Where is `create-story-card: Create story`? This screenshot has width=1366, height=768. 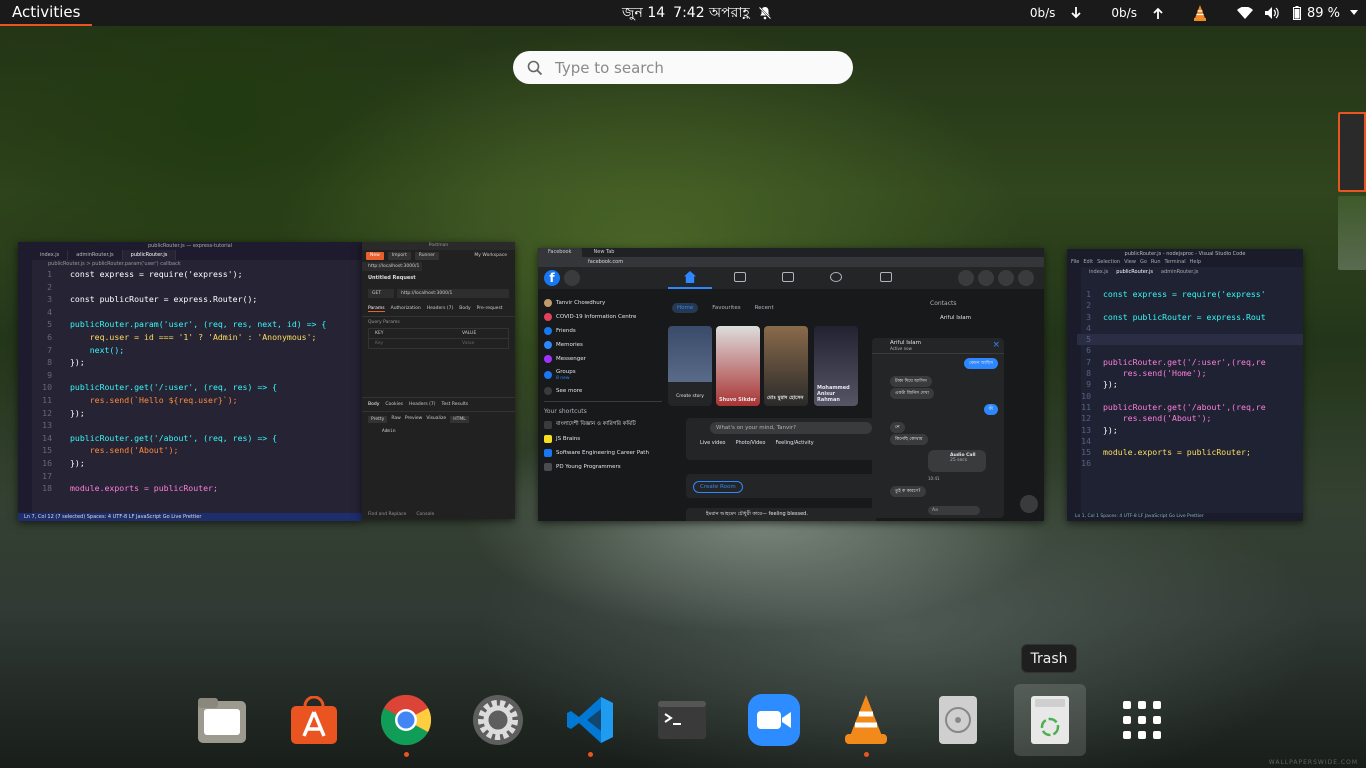 create-story-card: Create story is located at coordinates (690, 366).